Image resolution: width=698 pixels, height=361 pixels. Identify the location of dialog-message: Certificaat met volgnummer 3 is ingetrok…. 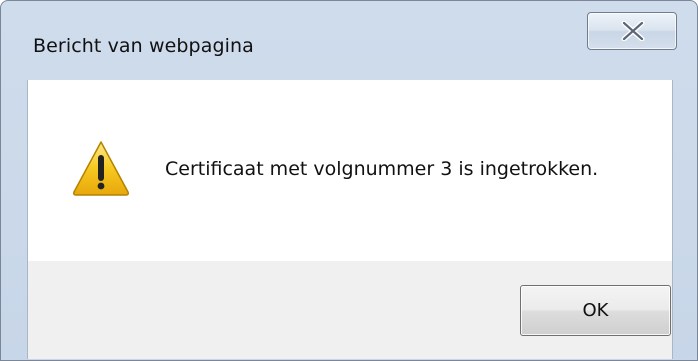
(382, 169).